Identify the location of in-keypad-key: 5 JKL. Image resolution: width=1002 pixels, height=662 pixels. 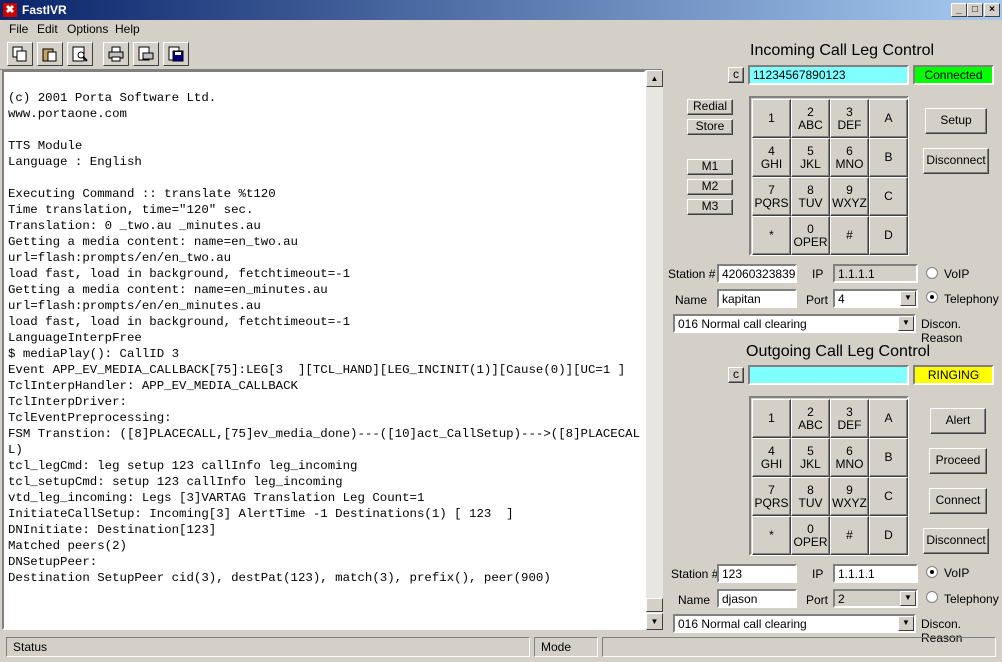
(810, 157).